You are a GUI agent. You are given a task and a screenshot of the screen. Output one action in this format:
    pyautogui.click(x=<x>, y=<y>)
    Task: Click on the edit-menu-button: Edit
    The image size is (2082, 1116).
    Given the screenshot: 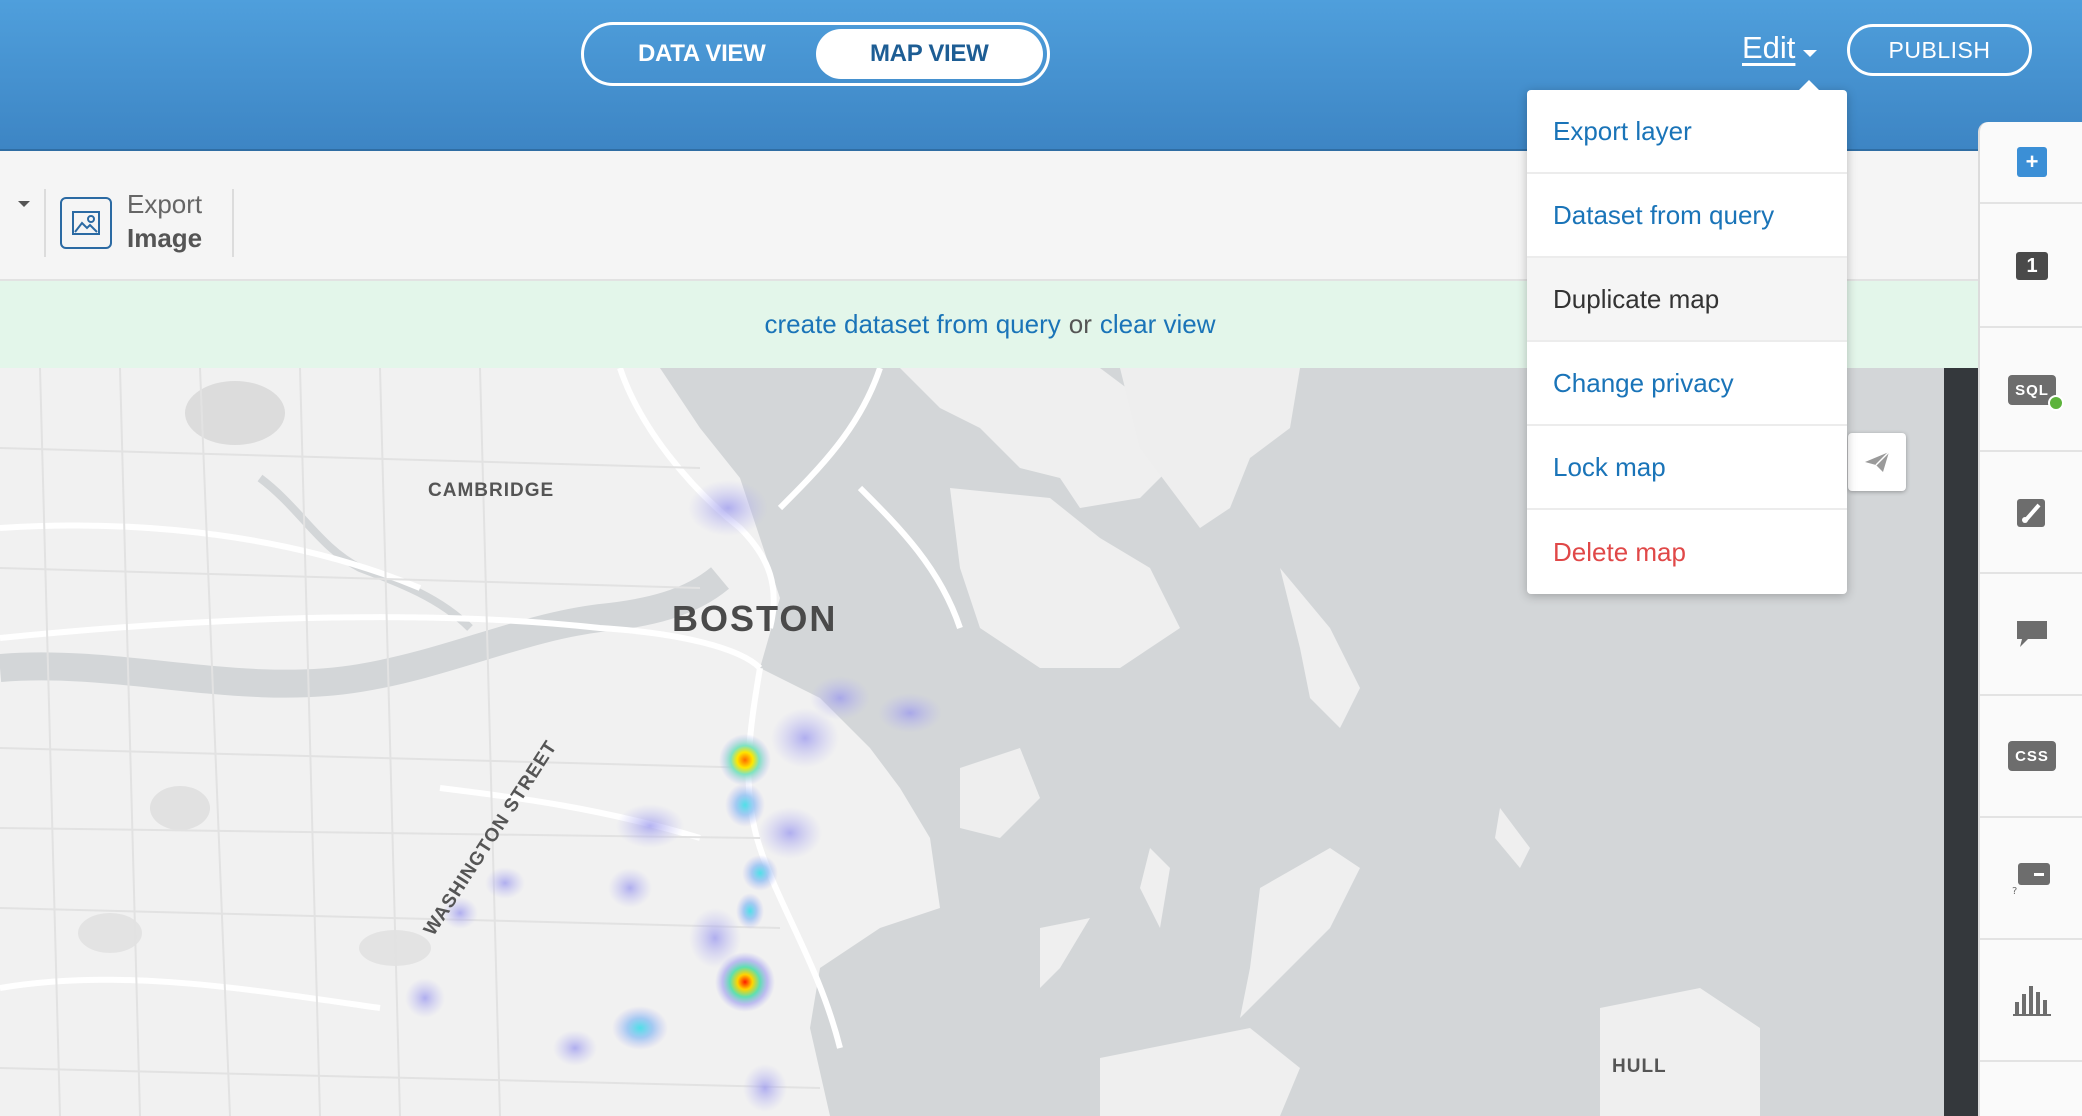 What is the action you would take?
    pyautogui.click(x=1768, y=48)
    